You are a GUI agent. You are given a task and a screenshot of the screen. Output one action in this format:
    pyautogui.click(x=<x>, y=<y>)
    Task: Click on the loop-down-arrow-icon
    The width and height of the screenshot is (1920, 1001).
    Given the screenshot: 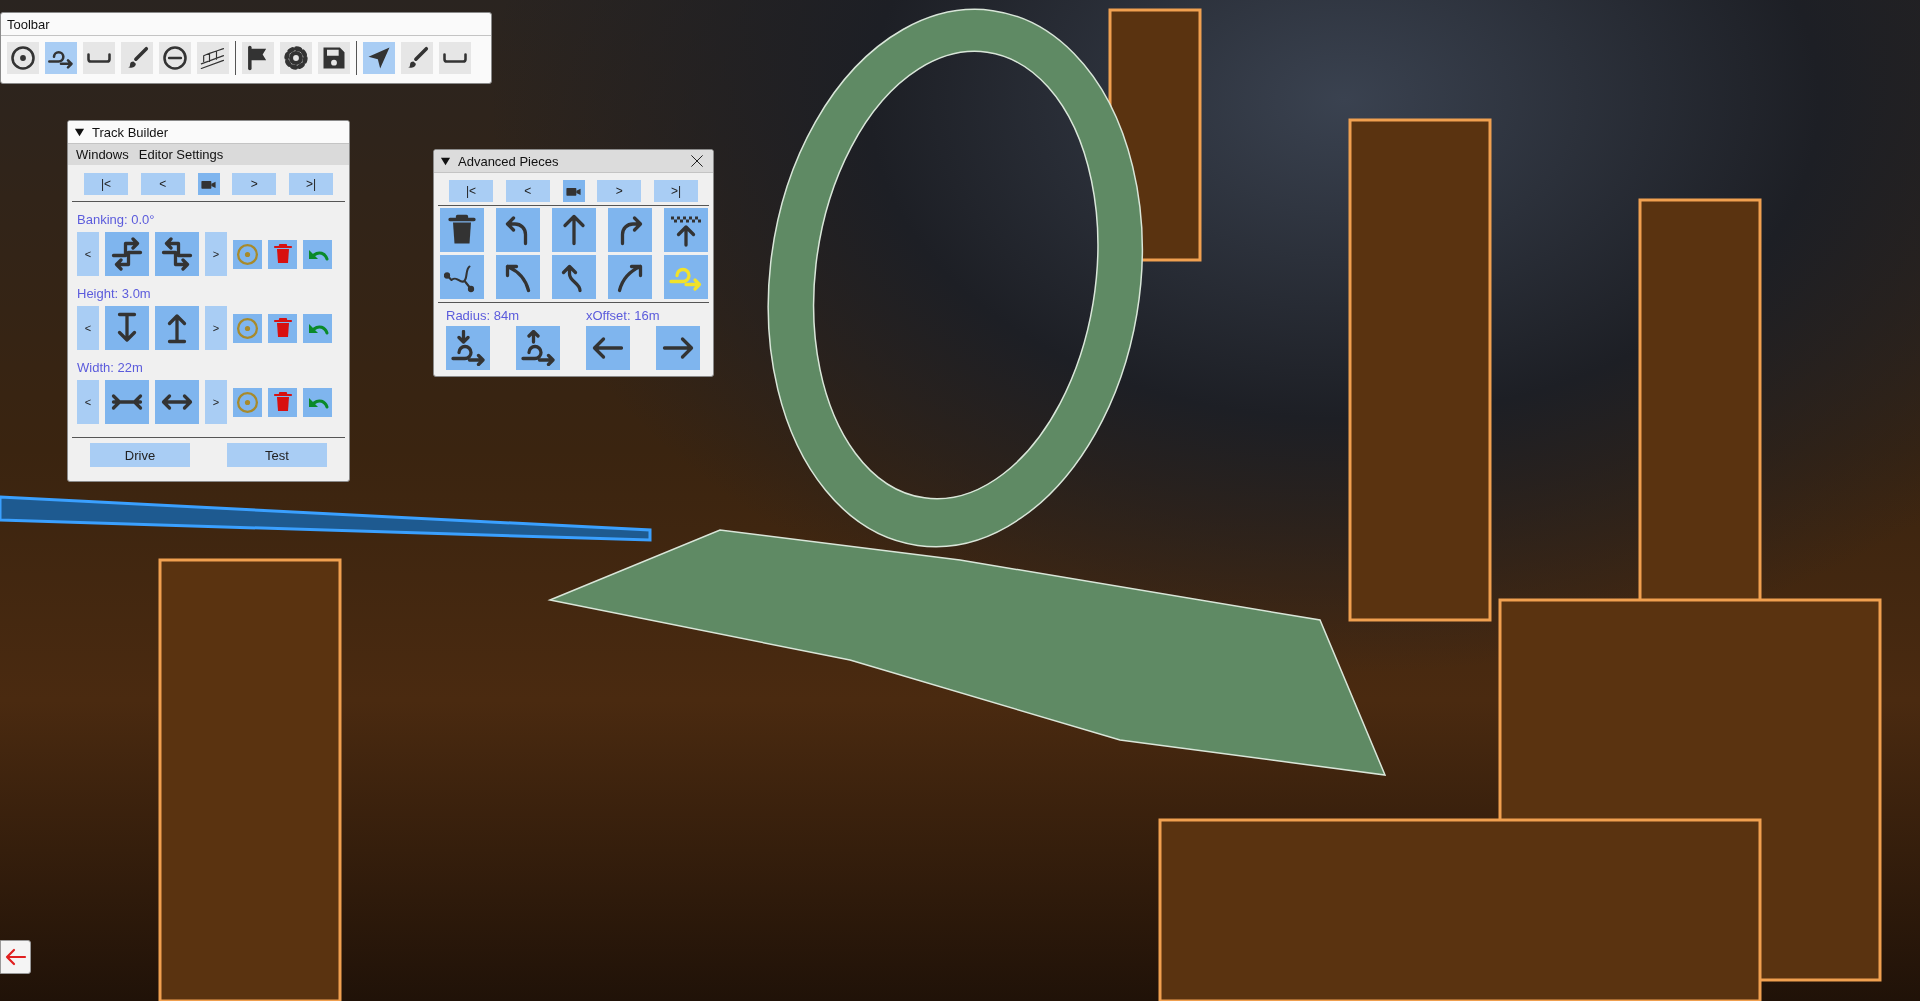 What is the action you would take?
    pyautogui.click(x=468, y=348)
    